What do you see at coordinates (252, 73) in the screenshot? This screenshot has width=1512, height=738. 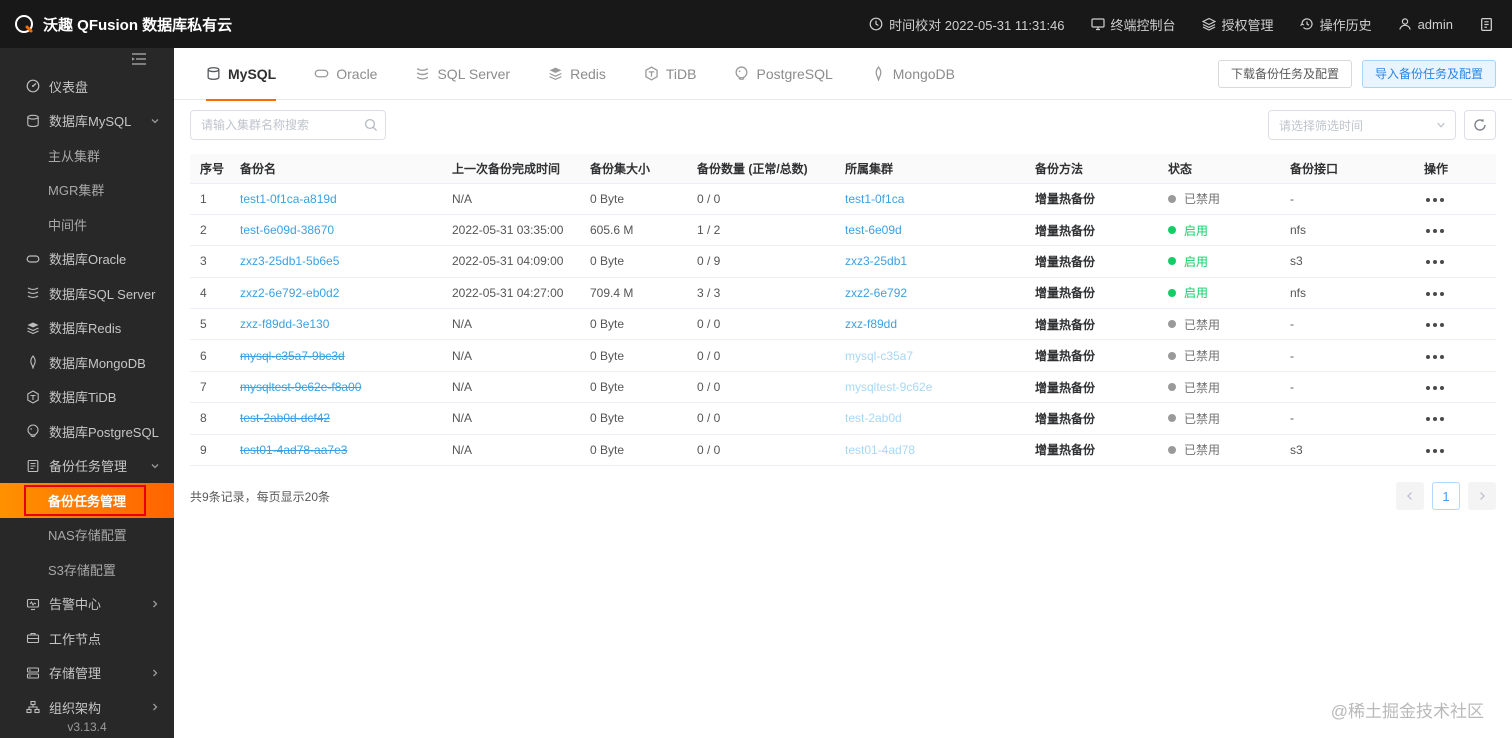 I see `tab-label: MySQL` at bounding box center [252, 73].